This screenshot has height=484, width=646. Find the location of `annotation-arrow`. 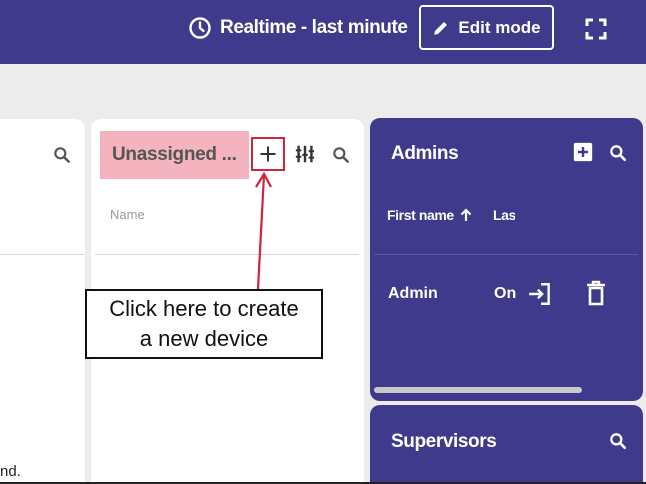

annotation-arrow is located at coordinates (263, 230).